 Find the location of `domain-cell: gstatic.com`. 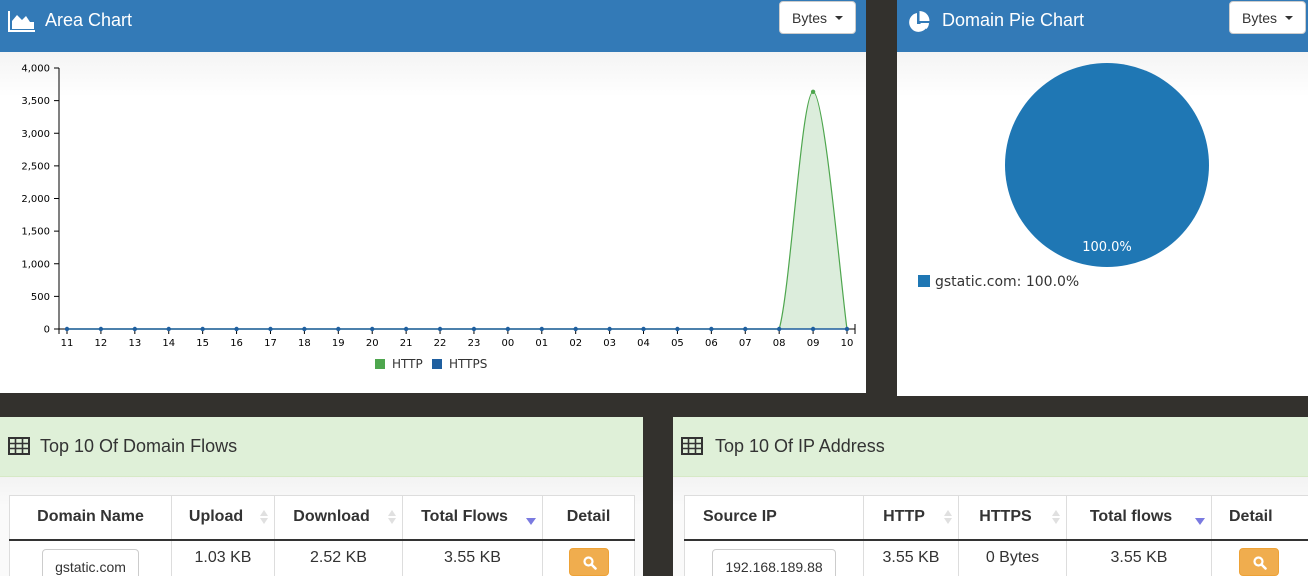

domain-cell: gstatic.com is located at coordinates (90, 557).